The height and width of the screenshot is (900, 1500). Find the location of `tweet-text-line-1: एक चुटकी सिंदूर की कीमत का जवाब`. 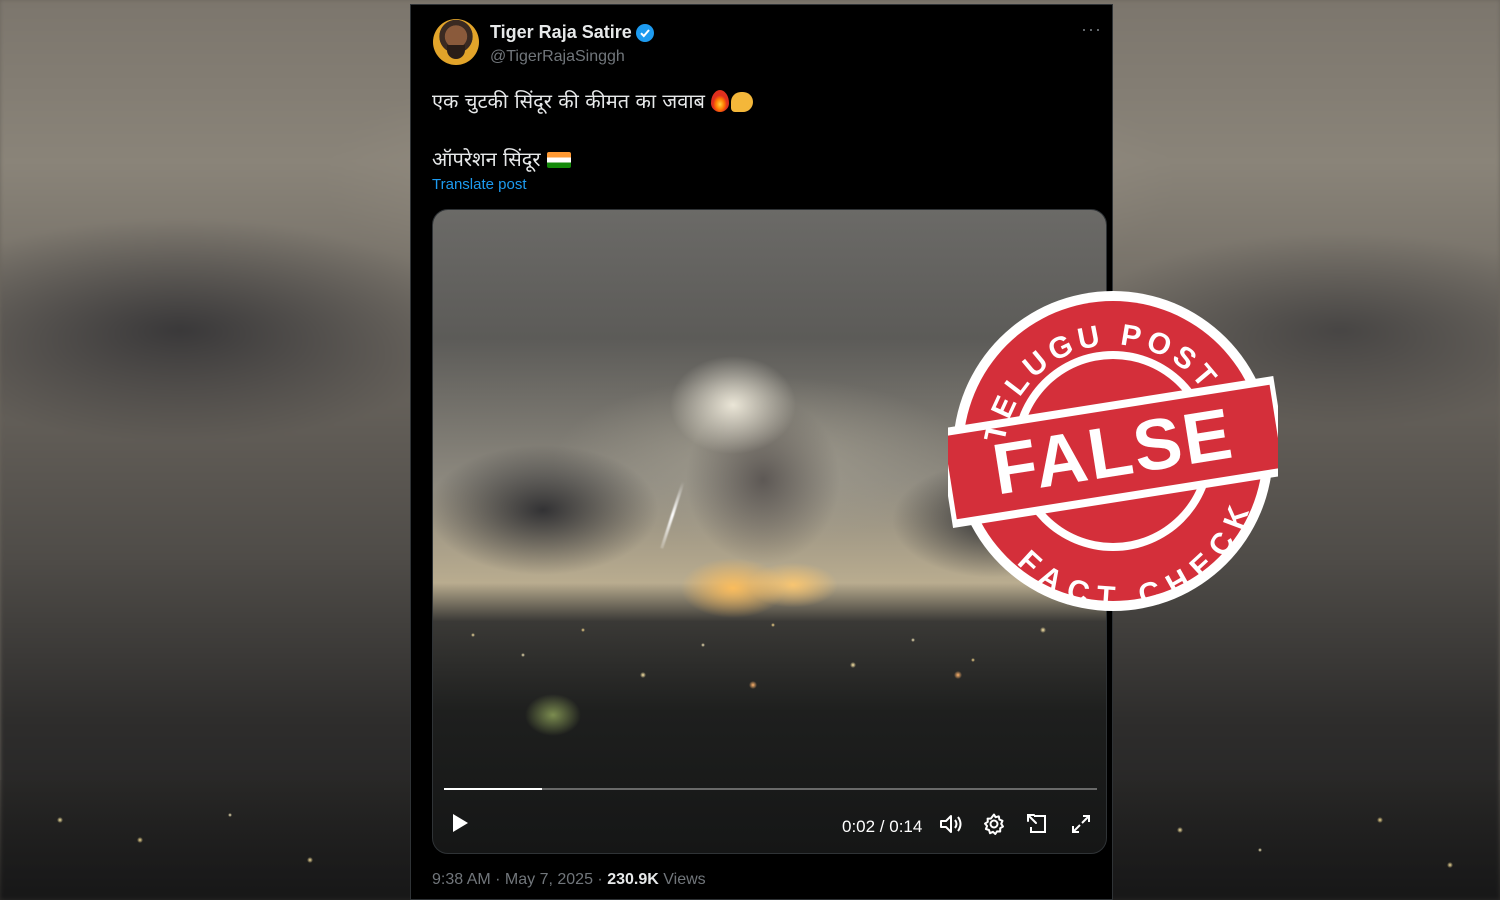

tweet-text-line-1: एक चुटकी सिंदूर की कीमत का जवाब is located at coordinates (592, 100).